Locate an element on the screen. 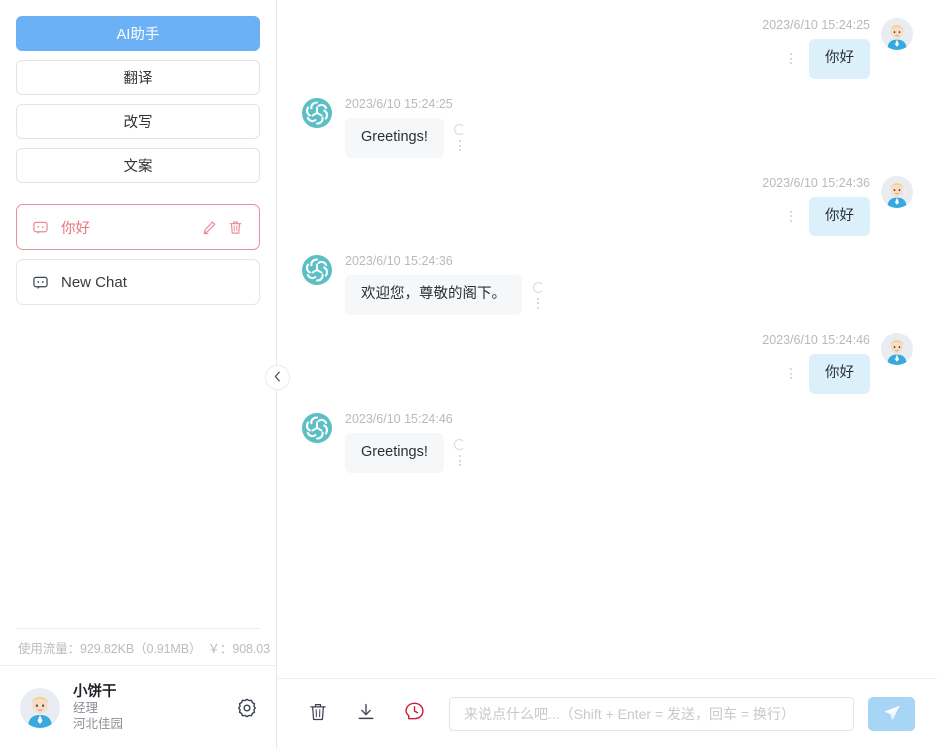 The image size is (937, 749). message-content: 2023/6/10 15:24:46 Greetings! is located at coordinates (407, 442).